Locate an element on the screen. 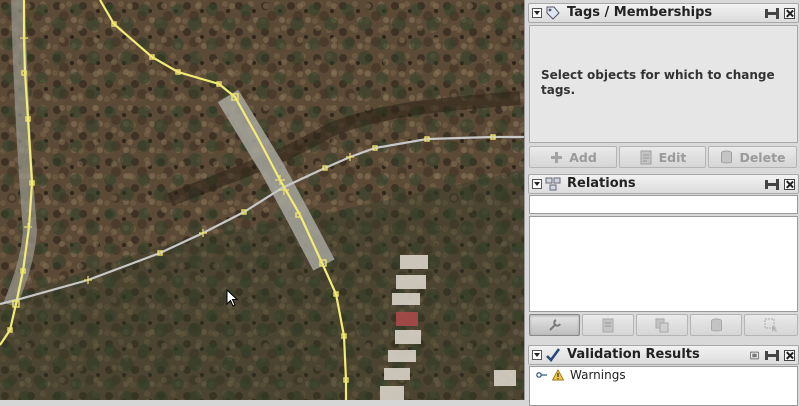  tags-content: Select objects for which to change tags. is located at coordinates (663, 84).